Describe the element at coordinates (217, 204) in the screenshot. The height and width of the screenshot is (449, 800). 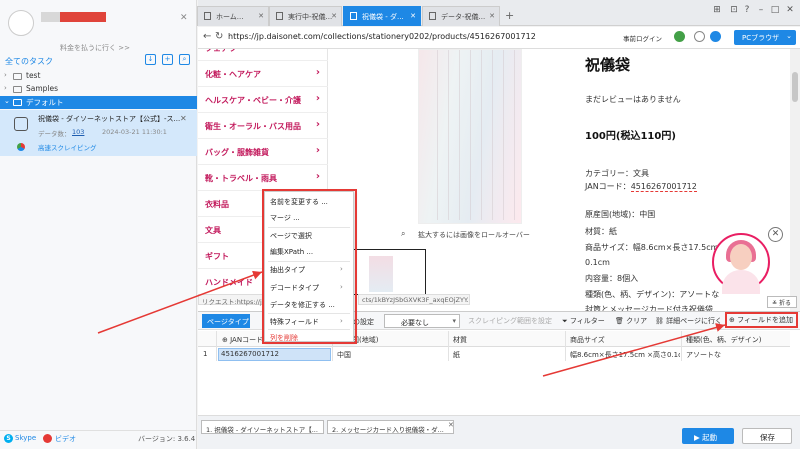
I see `category-label: 衣料品` at that location.